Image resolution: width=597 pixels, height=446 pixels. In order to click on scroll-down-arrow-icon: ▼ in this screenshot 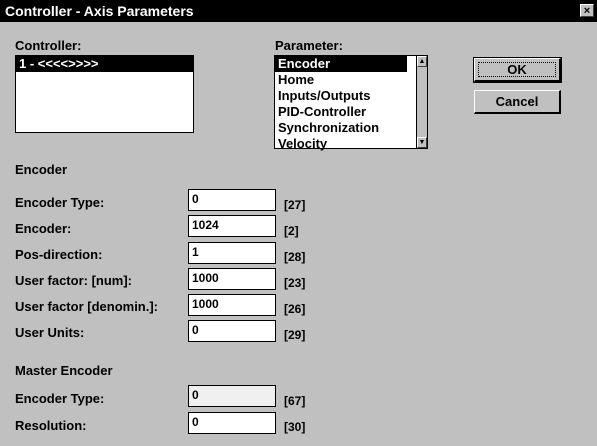, I will do `click(422, 142)`.